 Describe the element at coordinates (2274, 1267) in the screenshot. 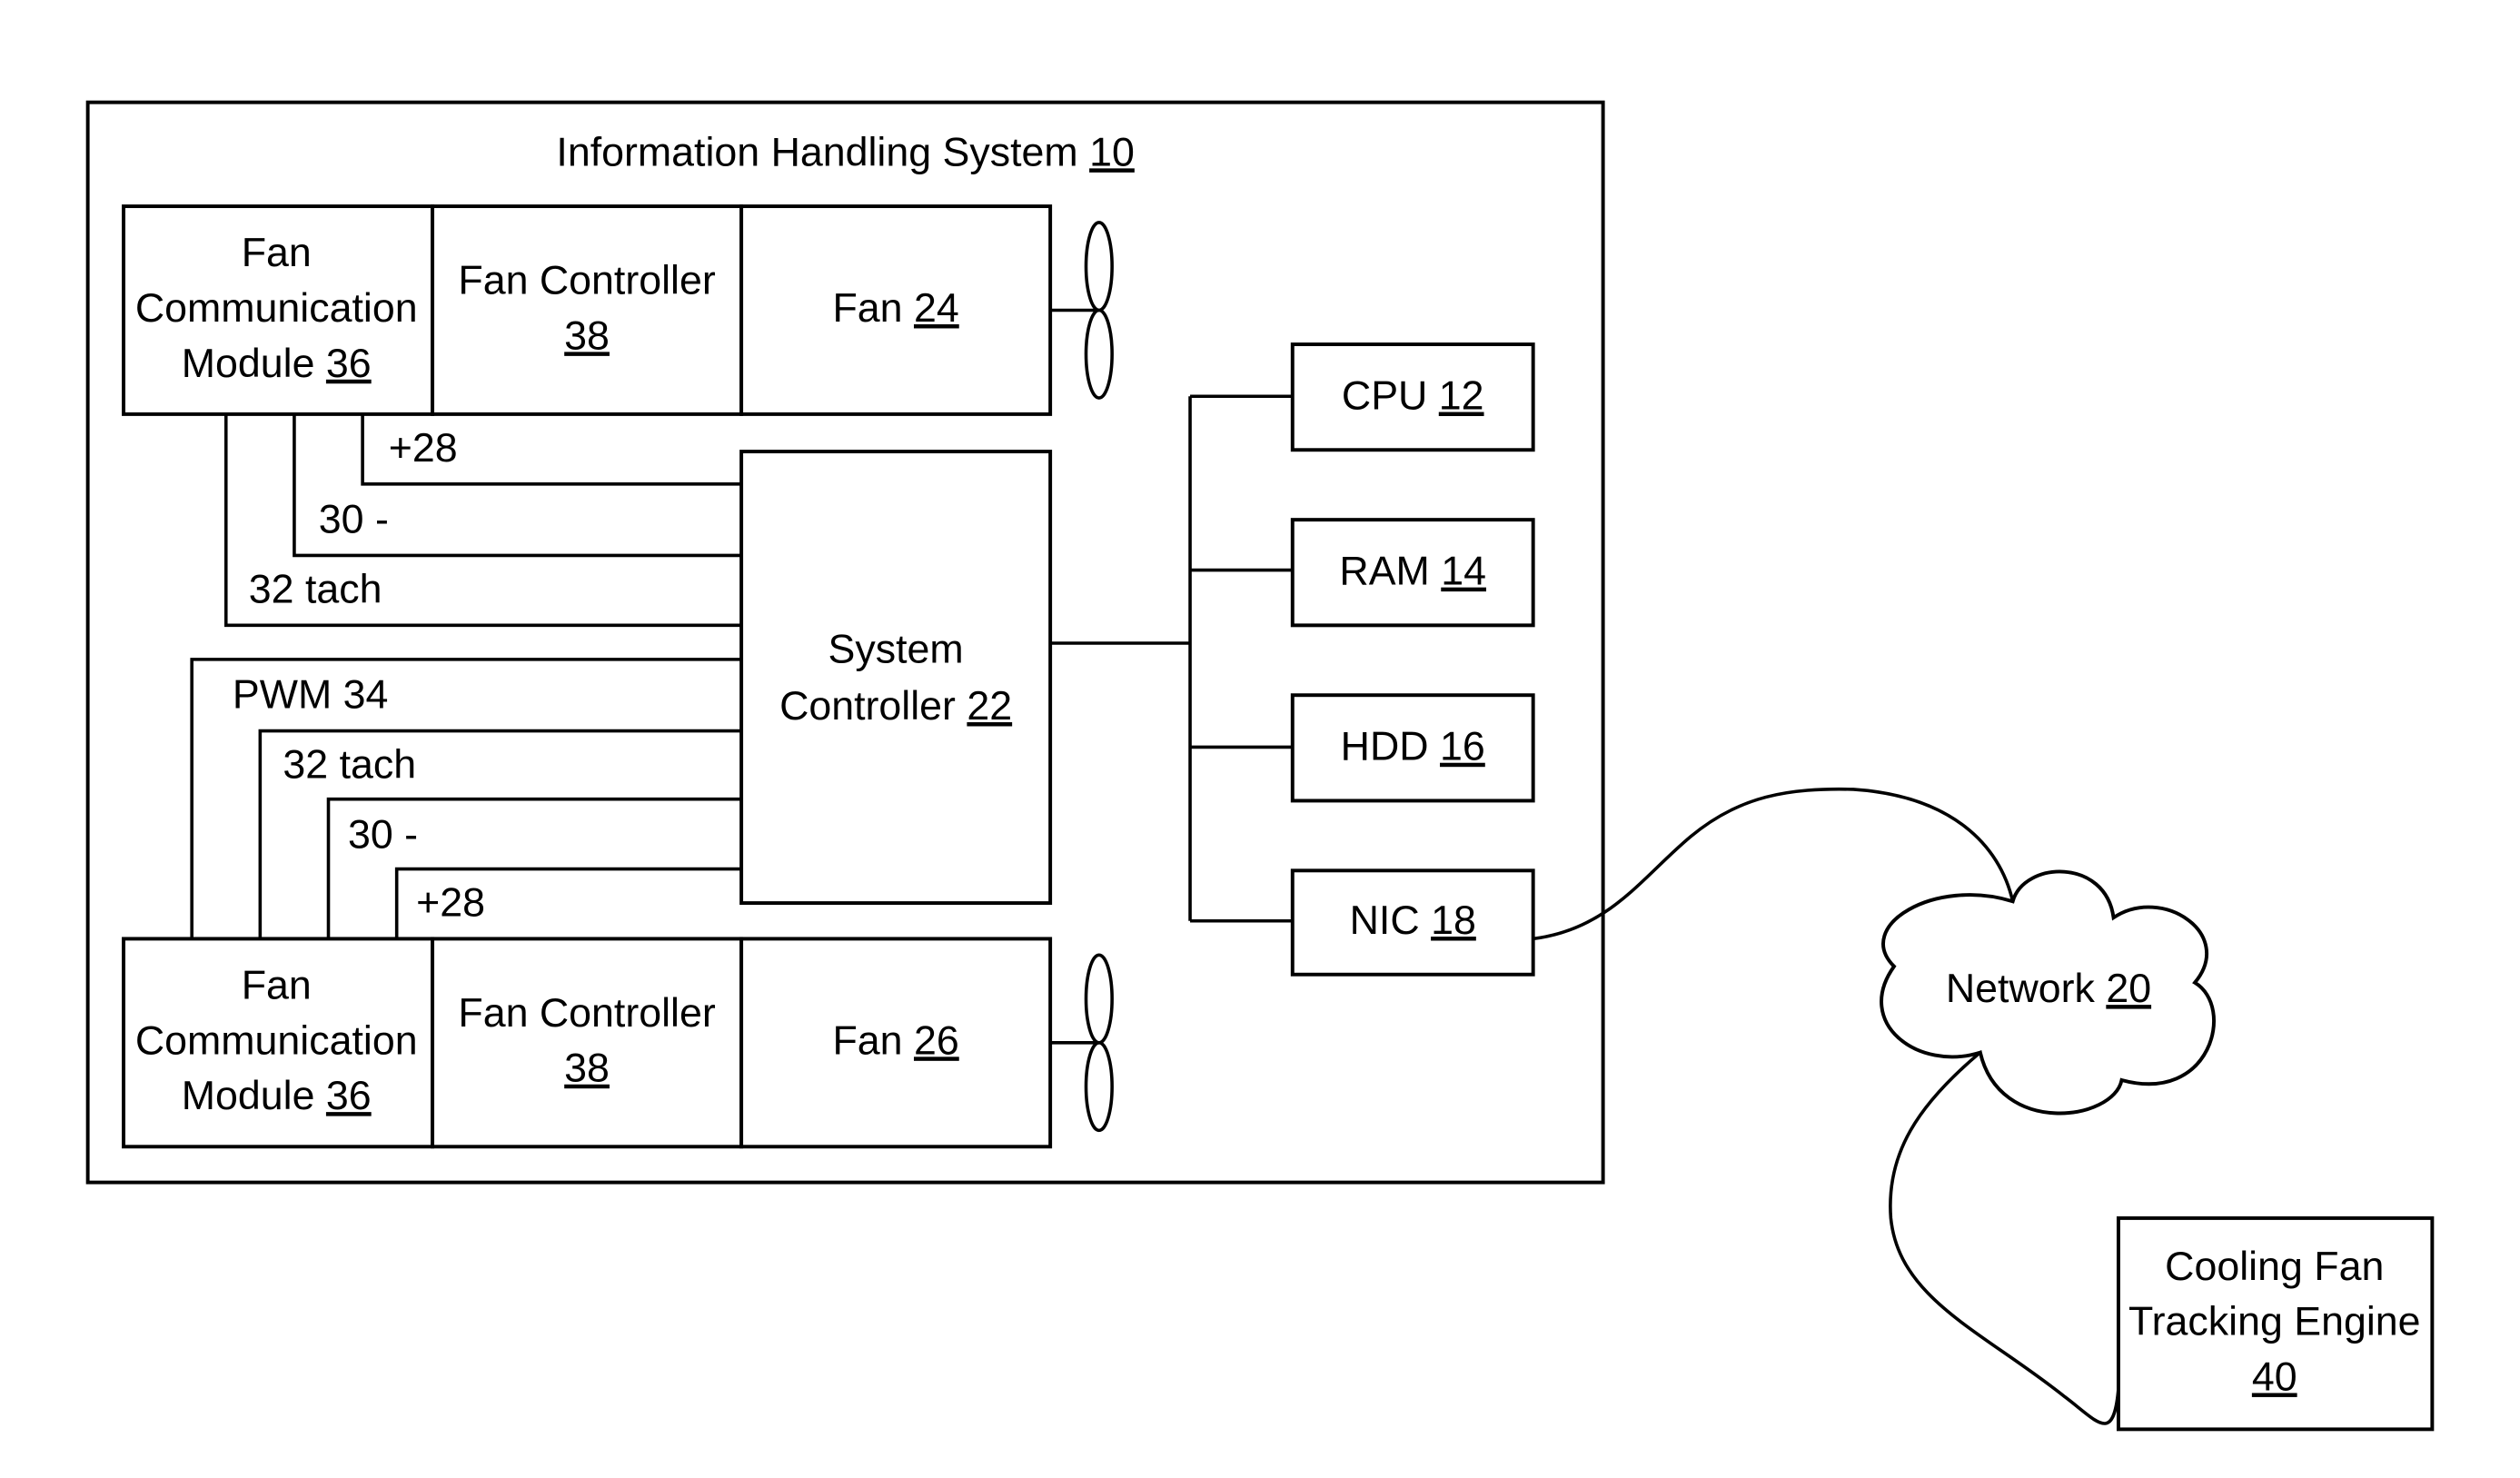

I see `svg-text: Cooling Fan` at that location.